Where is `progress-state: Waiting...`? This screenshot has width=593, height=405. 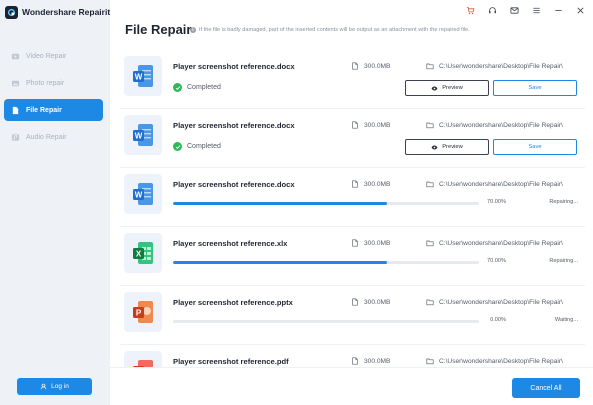 progress-state: Waiting... is located at coordinates (566, 320).